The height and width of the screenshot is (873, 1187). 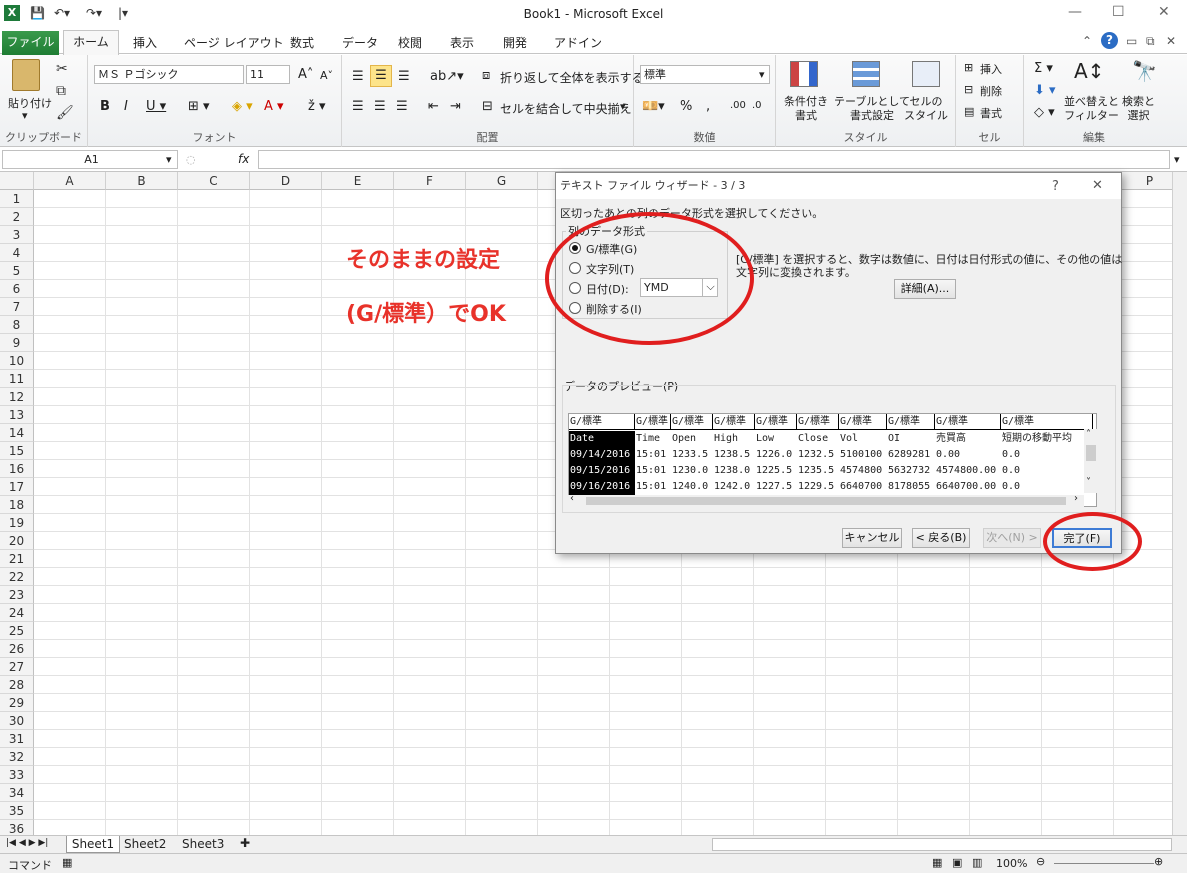 What do you see at coordinates (17, 703) in the screenshot?
I see `row-header: 29` at bounding box center [17, 703].